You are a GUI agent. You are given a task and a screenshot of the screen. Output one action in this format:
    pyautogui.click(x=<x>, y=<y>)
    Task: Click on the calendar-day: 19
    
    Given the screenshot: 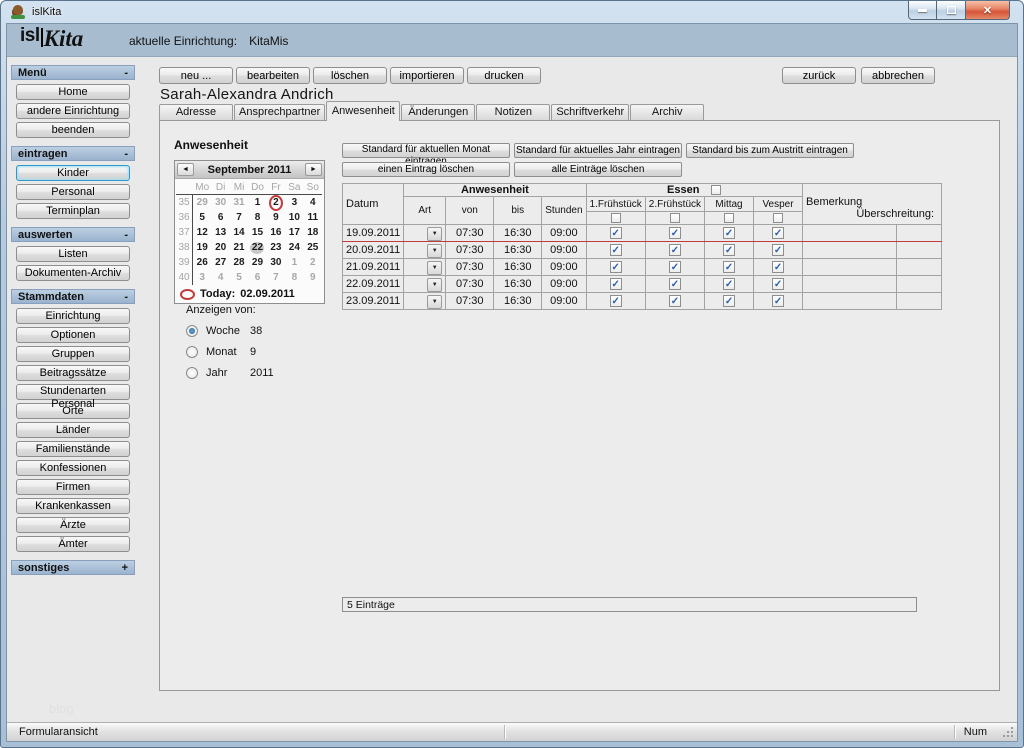 What is the action you would take?
    pyautogui.click(x=202, y=247)
    